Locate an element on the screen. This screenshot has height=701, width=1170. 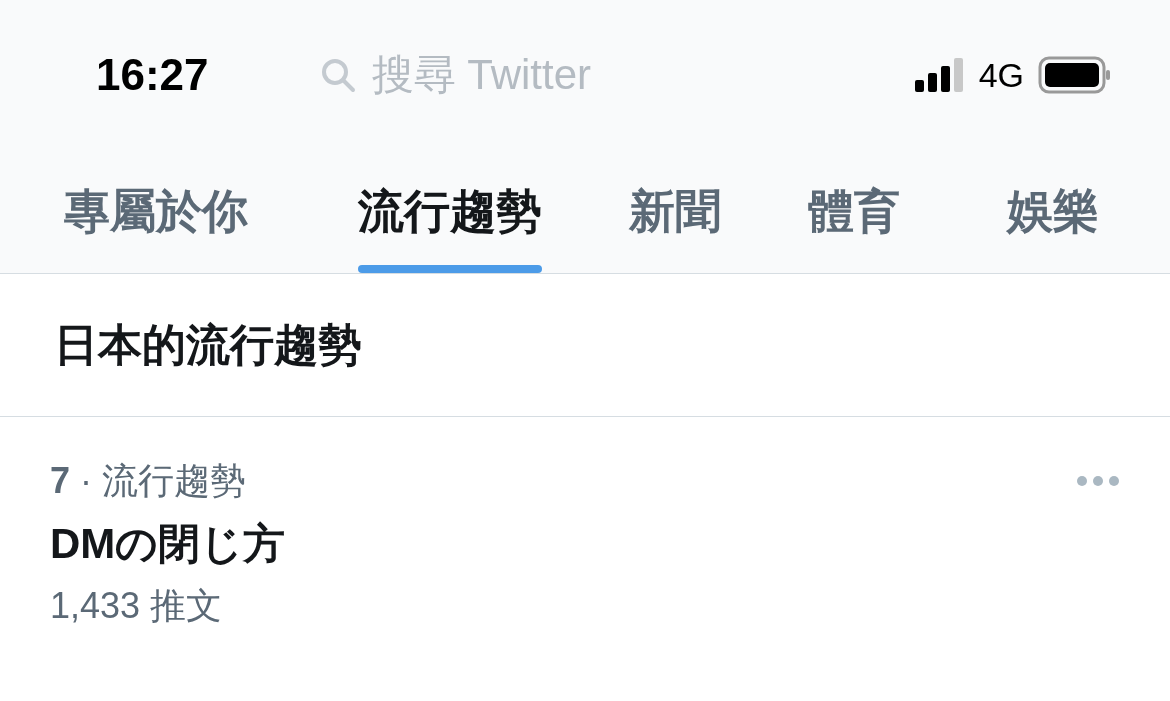
tab: 新聞 is located at coordinates (675, 211).